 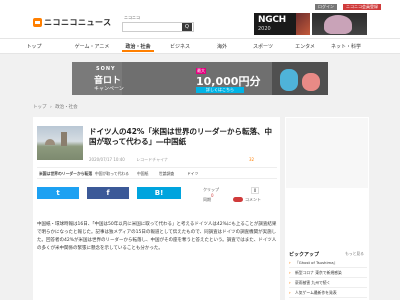 I want to click on logo-text: ニコニコニュース, so click(x=78, y=22).